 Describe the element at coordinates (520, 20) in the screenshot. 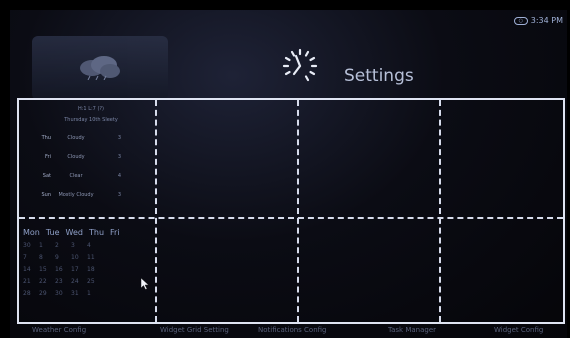

I see `wifi-icon: ○` at that location.